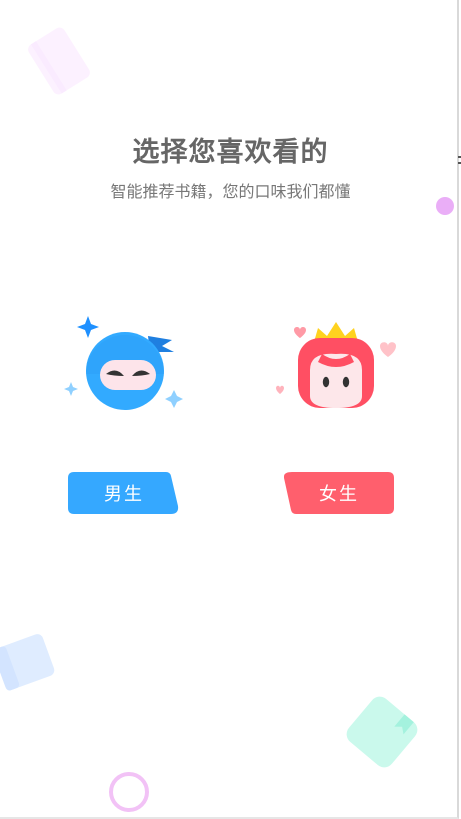 This screenshot has width=461, height=819. I want to click on male-button: 男生, so click(124, 493).